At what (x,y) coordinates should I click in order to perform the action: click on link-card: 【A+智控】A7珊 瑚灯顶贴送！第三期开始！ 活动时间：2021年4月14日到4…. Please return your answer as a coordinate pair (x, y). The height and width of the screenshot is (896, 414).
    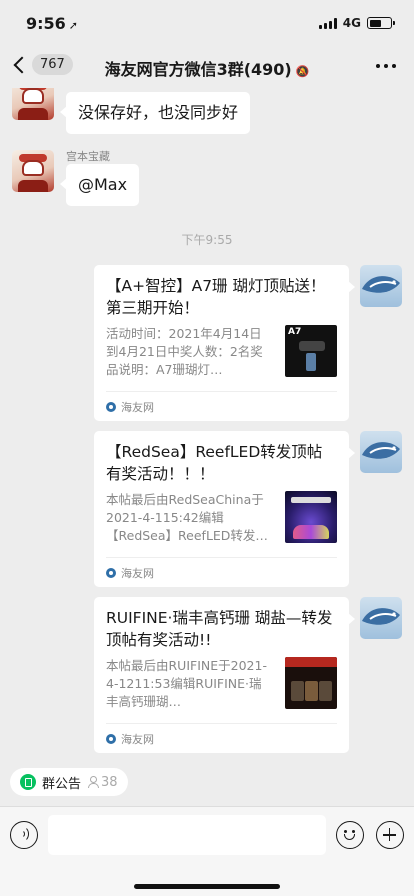
    Looking at the image, I should click on (224, 343).